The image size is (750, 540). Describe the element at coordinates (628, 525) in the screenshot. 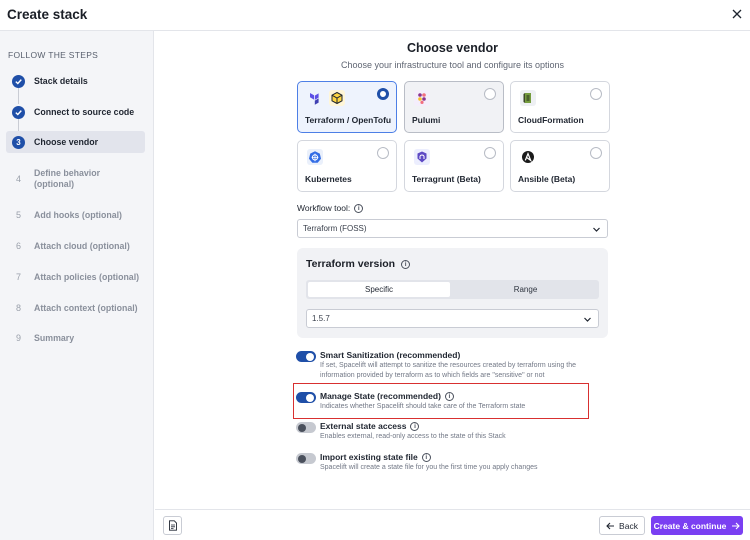

I see `back-label: Back` at that location.